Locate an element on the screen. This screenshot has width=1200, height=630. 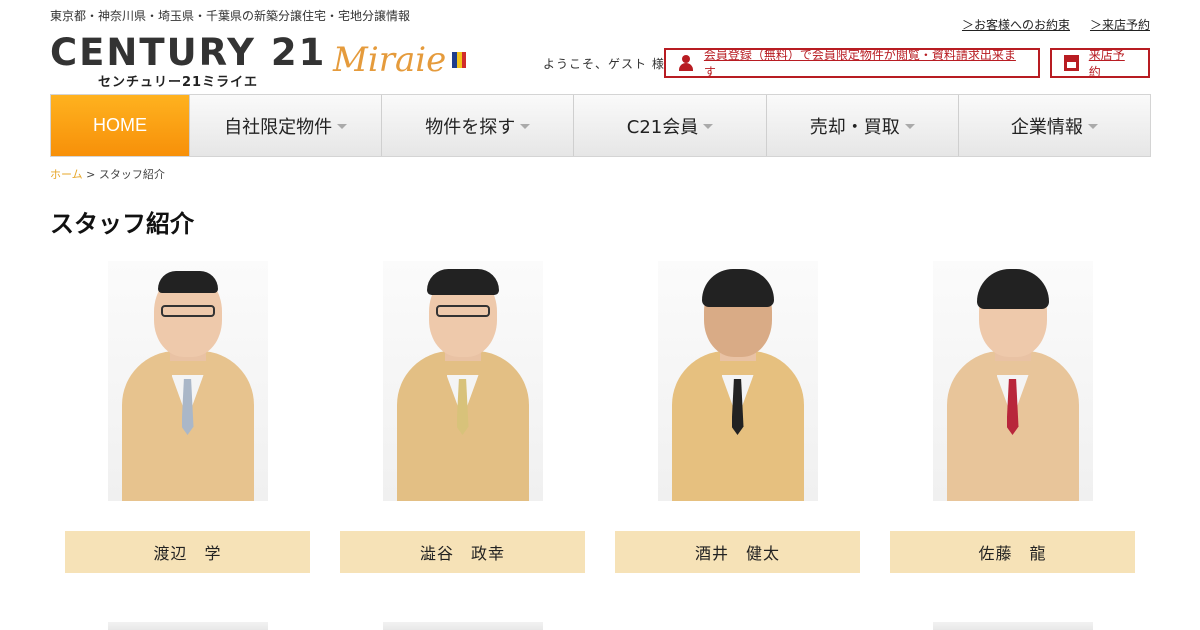
nav-home: HOME is located at coordinates (120, 125).